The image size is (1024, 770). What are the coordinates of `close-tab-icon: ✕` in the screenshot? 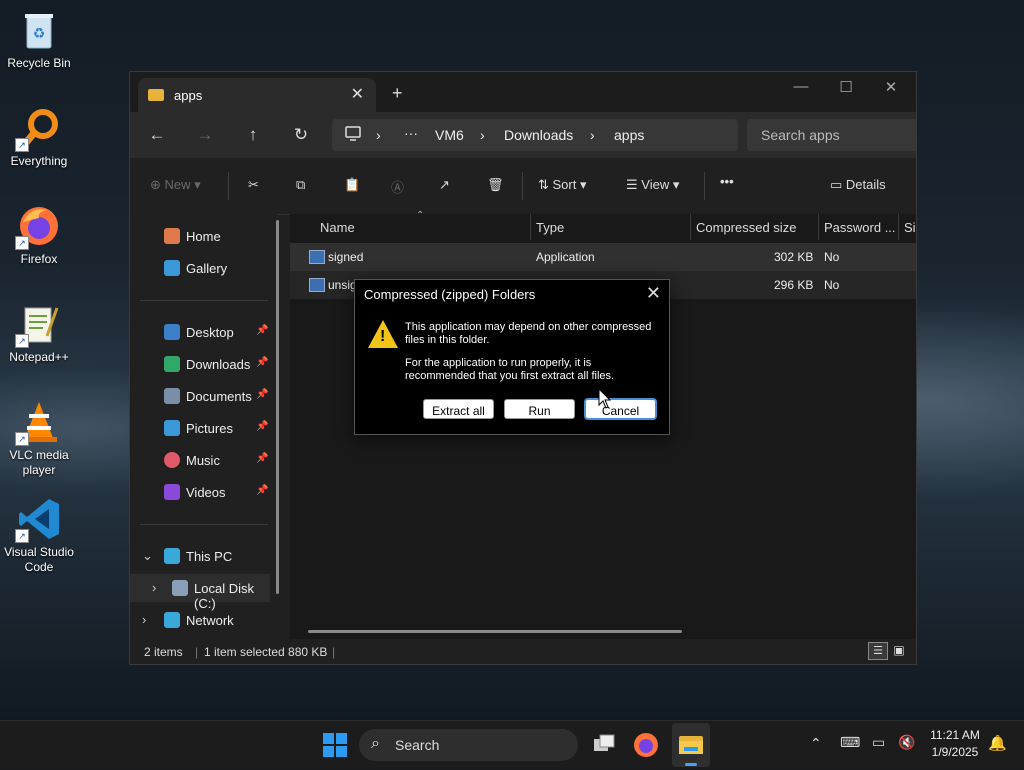 It's located at (357, 94).